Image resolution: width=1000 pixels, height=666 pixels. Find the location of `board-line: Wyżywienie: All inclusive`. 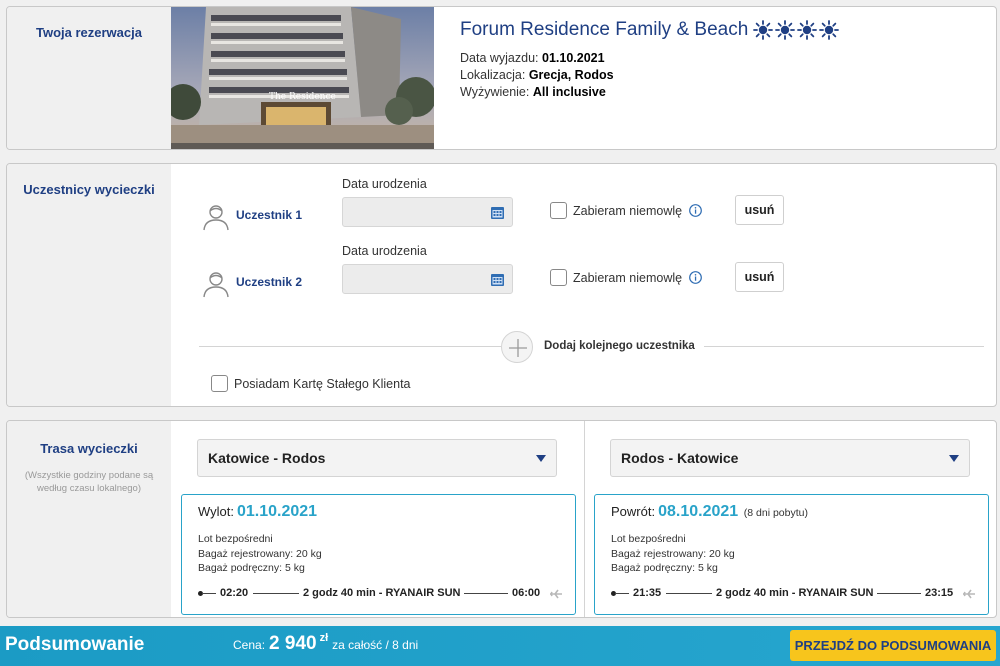

board-line: Wyżywienie: All inclusive is located at coordinates (650, 92).